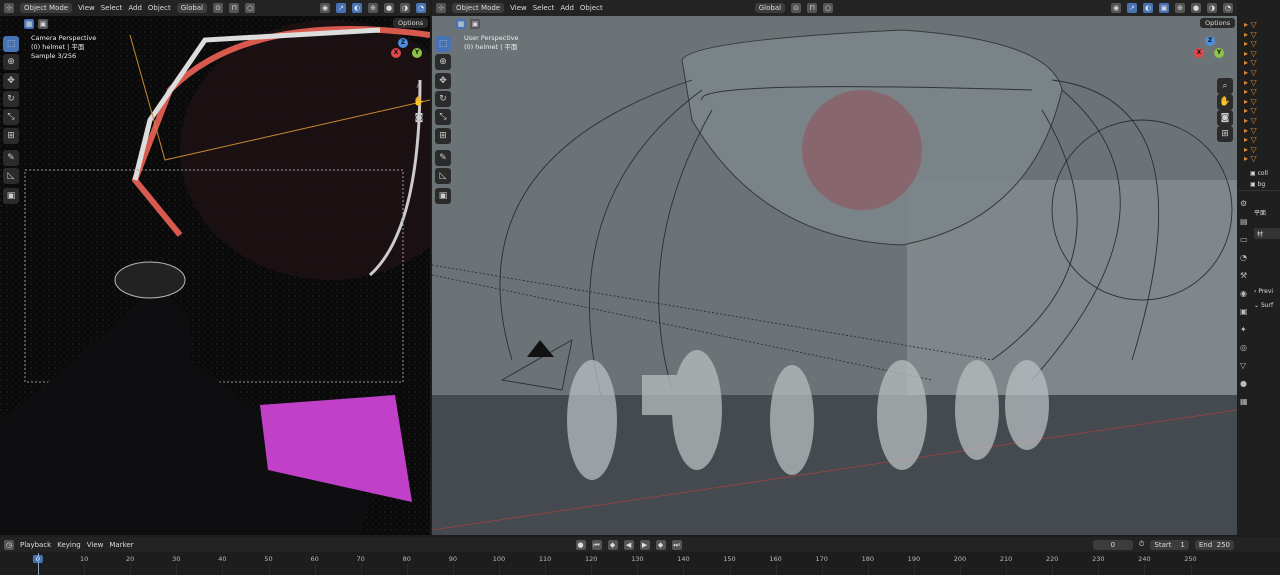  What do you see at coordinates (1263, 305) in the screenshot?
I see `surface-panel-header: ⌄ Surf` at bounding box center [1263, 305].